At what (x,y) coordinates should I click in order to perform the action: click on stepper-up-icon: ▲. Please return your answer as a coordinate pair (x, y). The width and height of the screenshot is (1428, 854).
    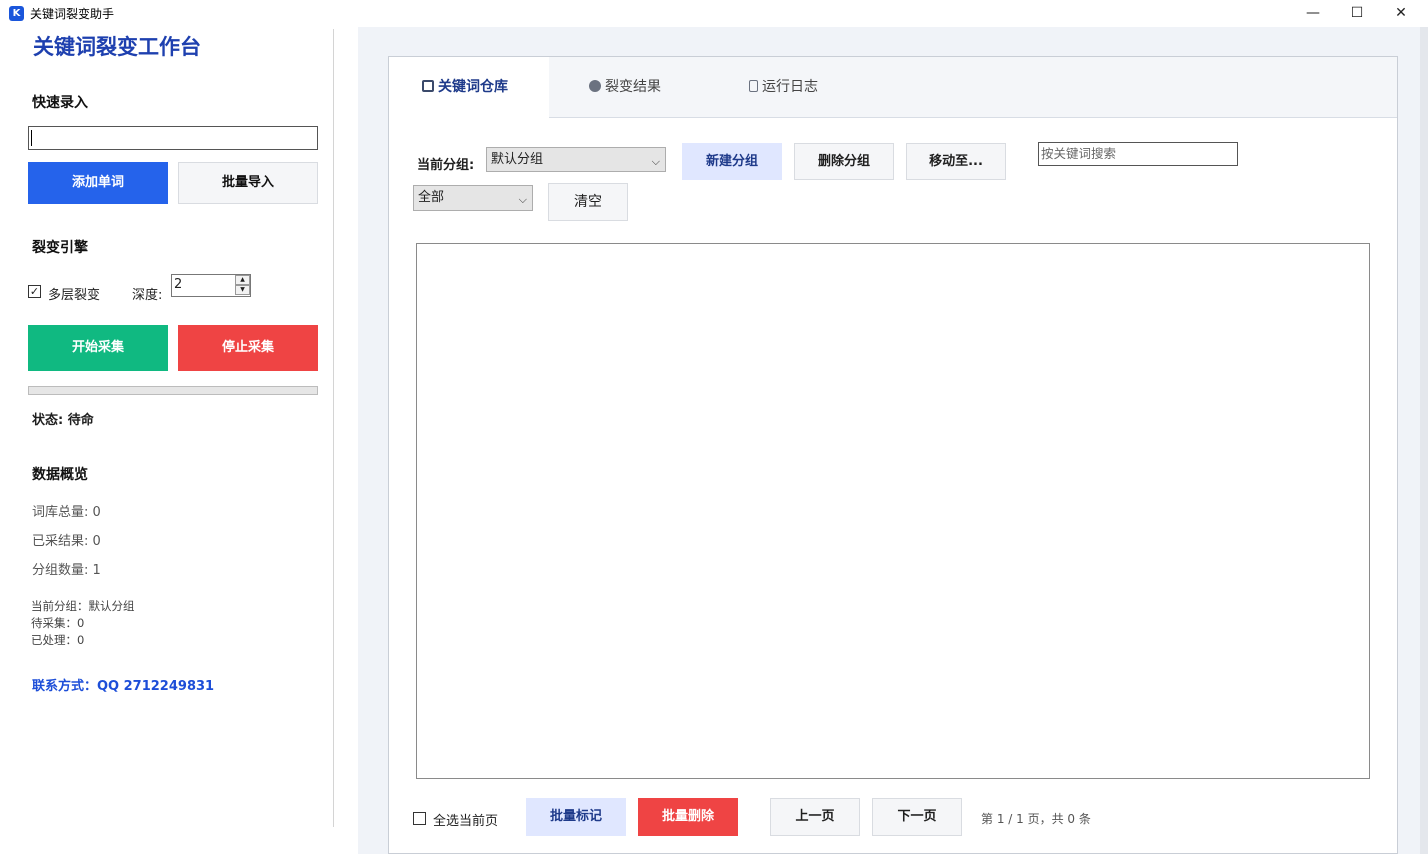
    Looking at the image, I should click on (242, 280).